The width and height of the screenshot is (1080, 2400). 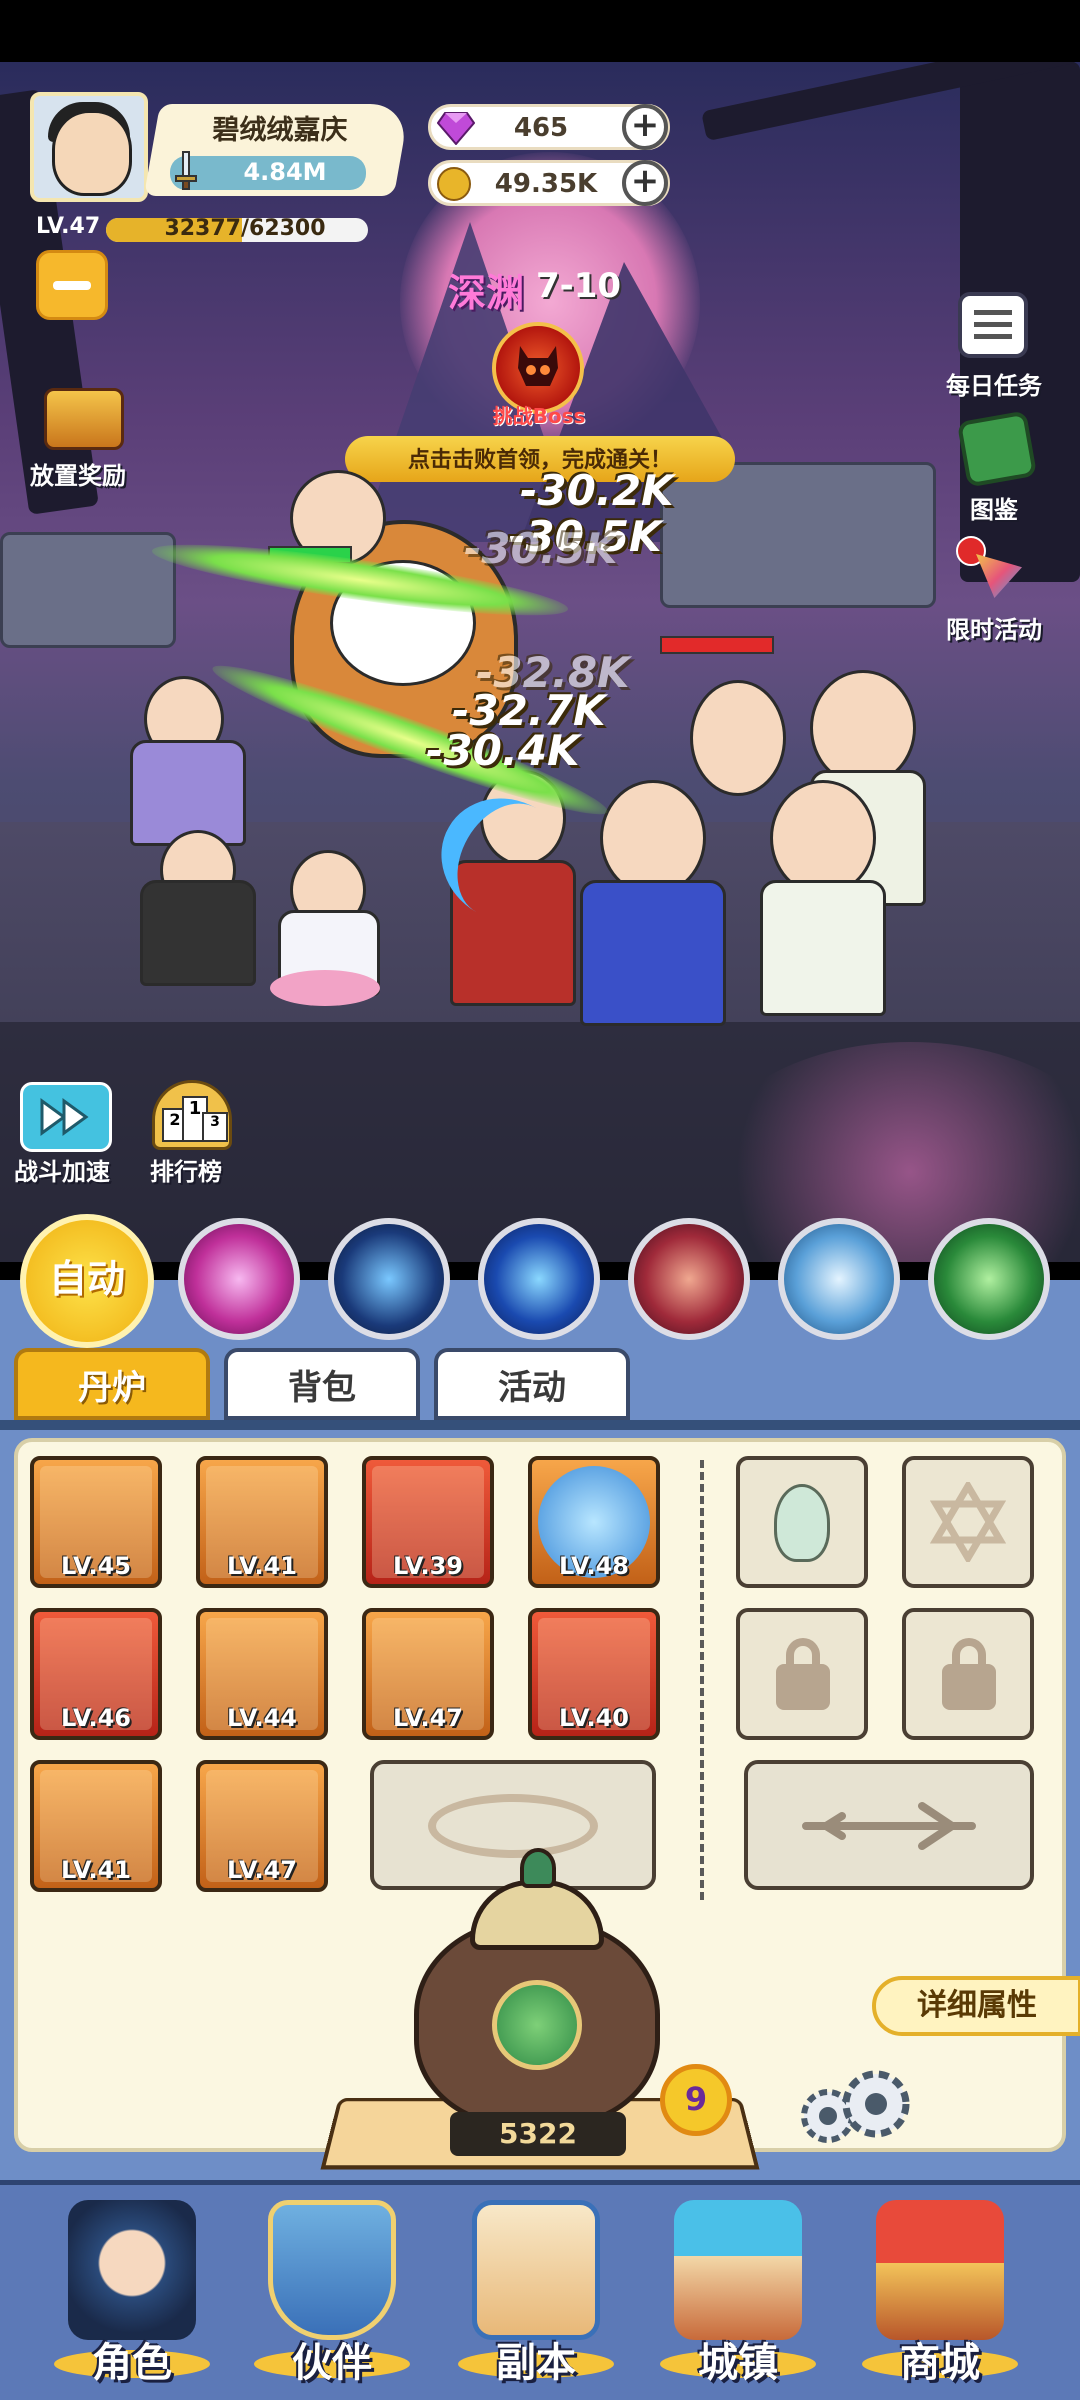 I want to click on daily-tasks-label: 每日任务, so click(x=994, y=386).